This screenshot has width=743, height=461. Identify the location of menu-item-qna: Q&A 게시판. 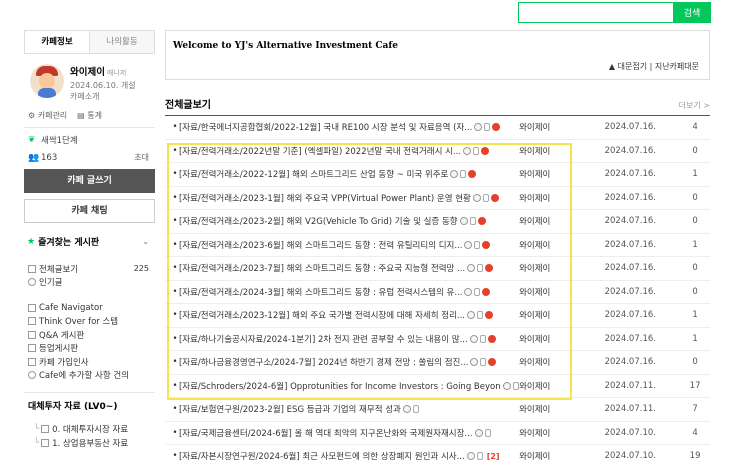
(91, 335).